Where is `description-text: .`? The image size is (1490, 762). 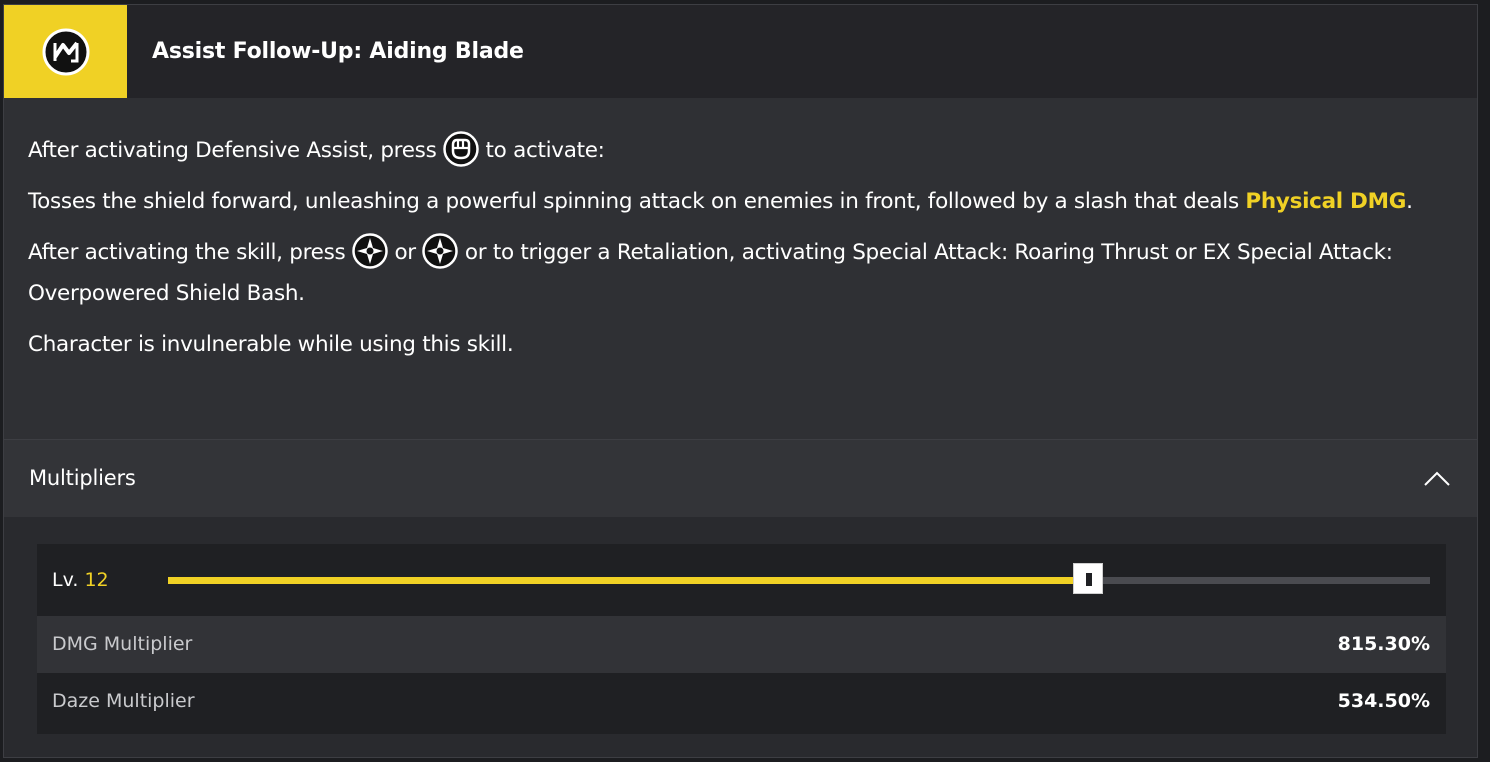 description-text: . is located at coordinates (1409, 201).